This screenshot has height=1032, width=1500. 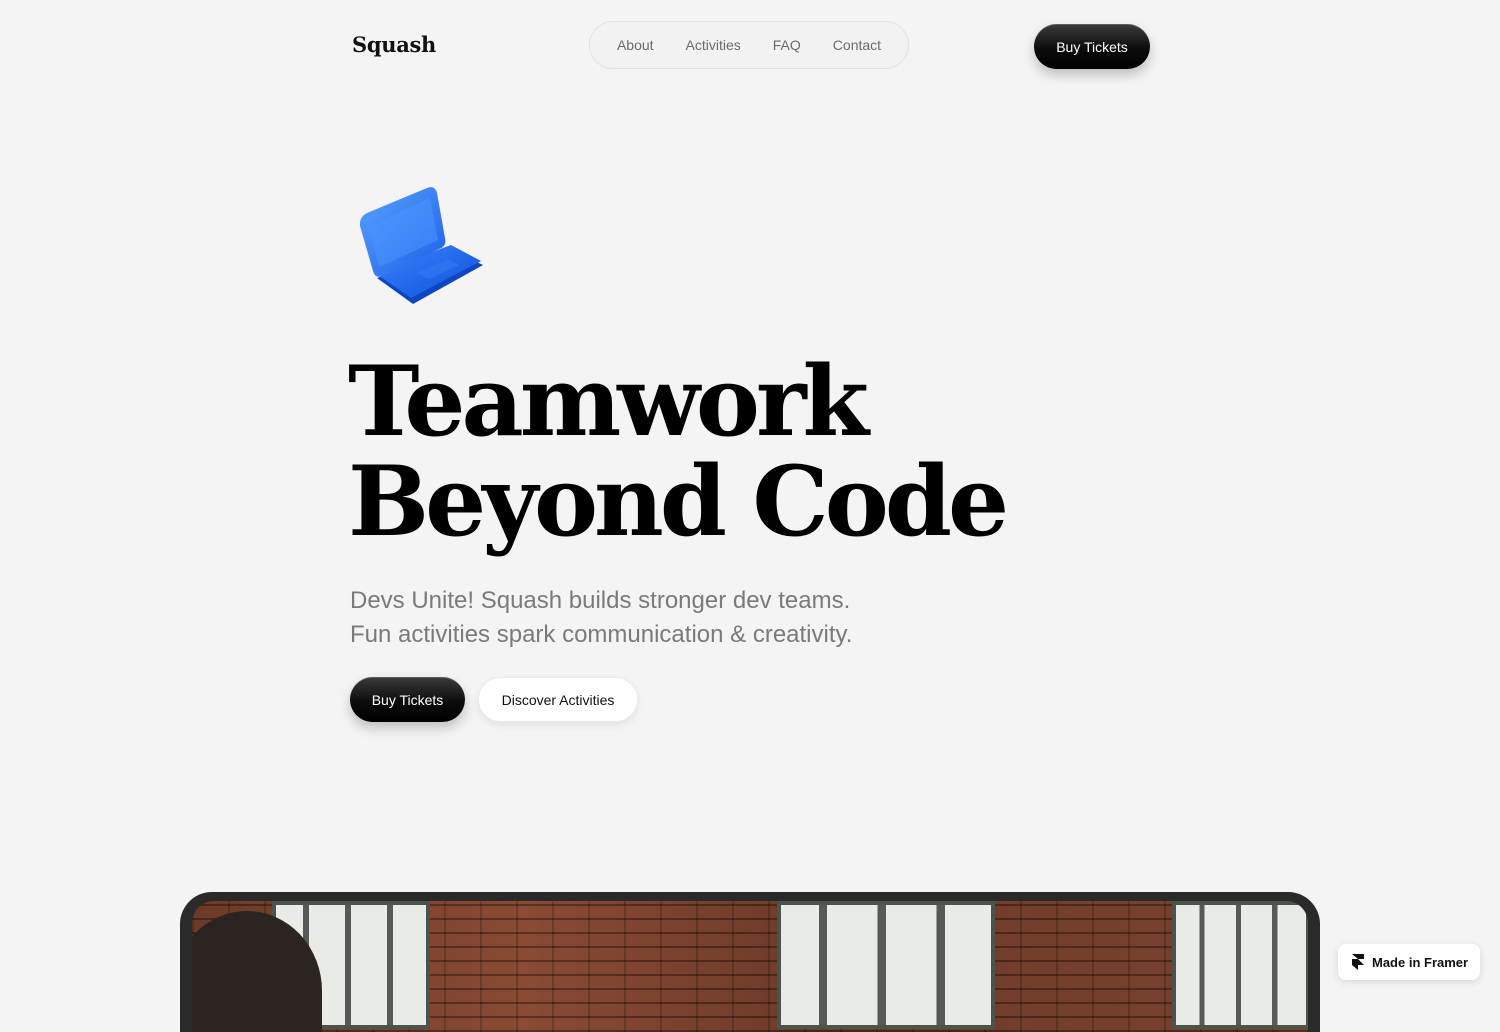 I want to click on made-in-framer-badge: Made in Framer, so click(x=1409, y=962).